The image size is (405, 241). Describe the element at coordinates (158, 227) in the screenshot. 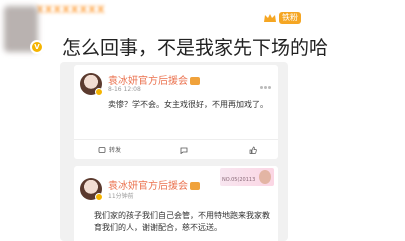

I see `post-text-line-2: 育我们的人，谢谢配合，慈不远送。` at that location.